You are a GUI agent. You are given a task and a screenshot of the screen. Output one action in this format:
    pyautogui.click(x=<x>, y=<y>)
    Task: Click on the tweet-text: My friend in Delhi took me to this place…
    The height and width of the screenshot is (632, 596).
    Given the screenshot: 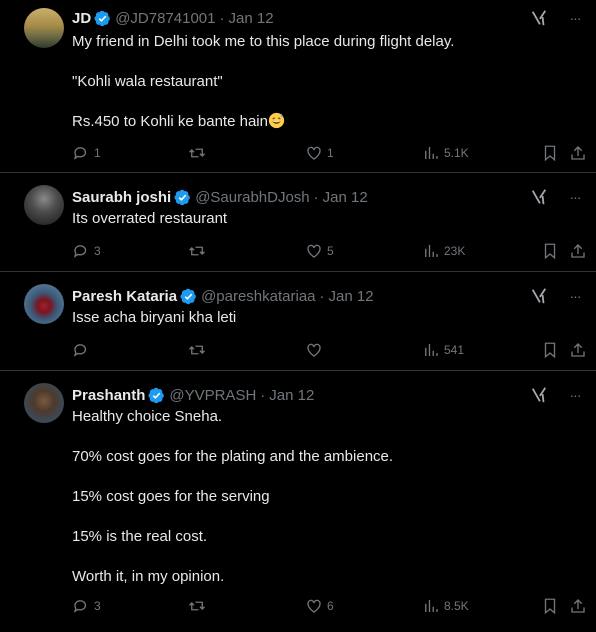 What is the action you would take?
    pyautogui.click(x=328, y=82)
    